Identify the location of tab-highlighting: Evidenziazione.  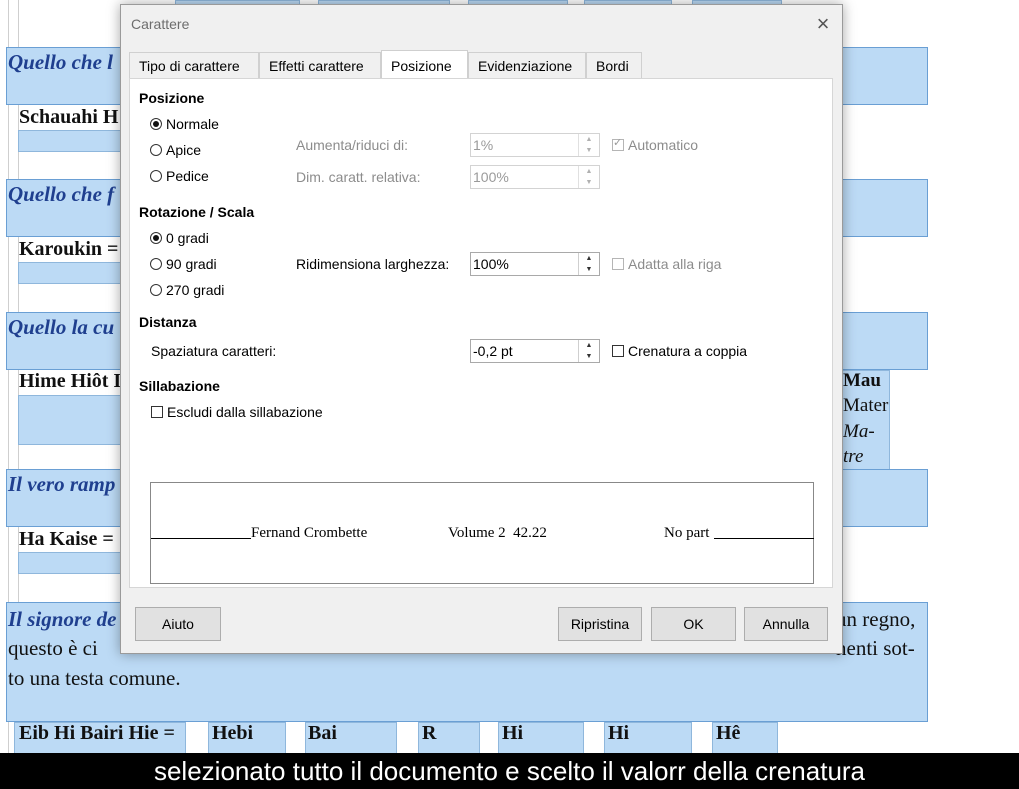
(527, 65).